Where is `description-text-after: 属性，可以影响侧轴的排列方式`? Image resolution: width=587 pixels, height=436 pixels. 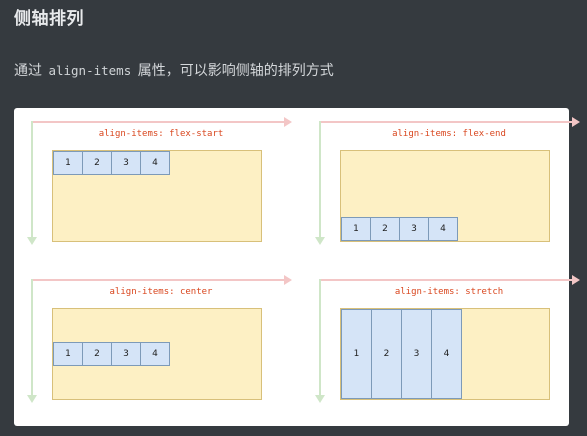
description-text-after: 属性，可以影响侧轴的排列方式 is located at coordinates (235, 71).